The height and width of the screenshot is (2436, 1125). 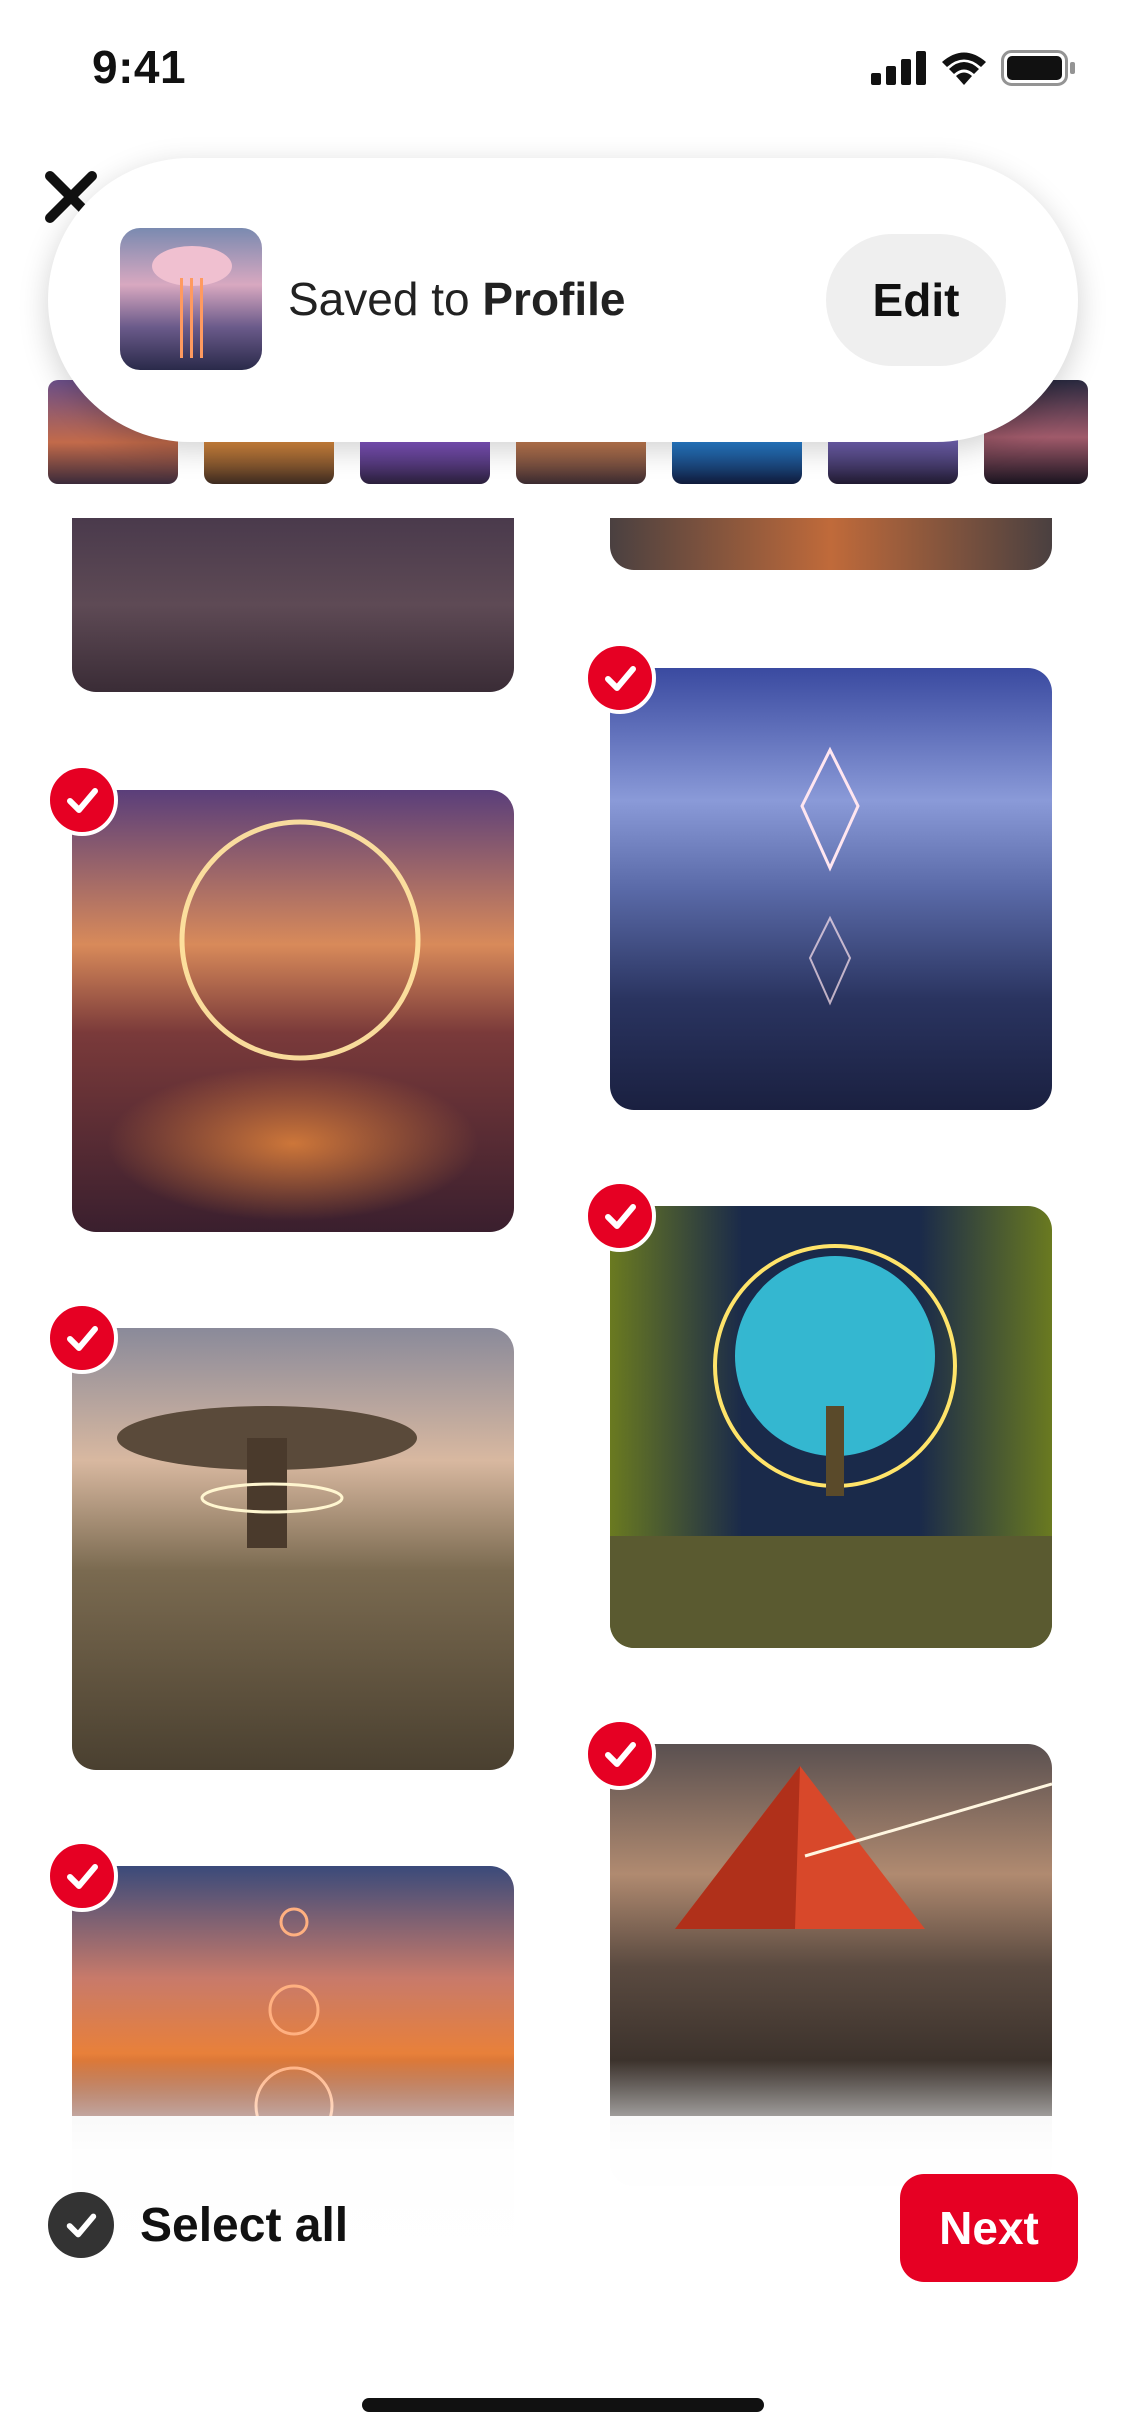 I want to click on pin-image-glowing-ring-sea, so click(x=293, y=1011).